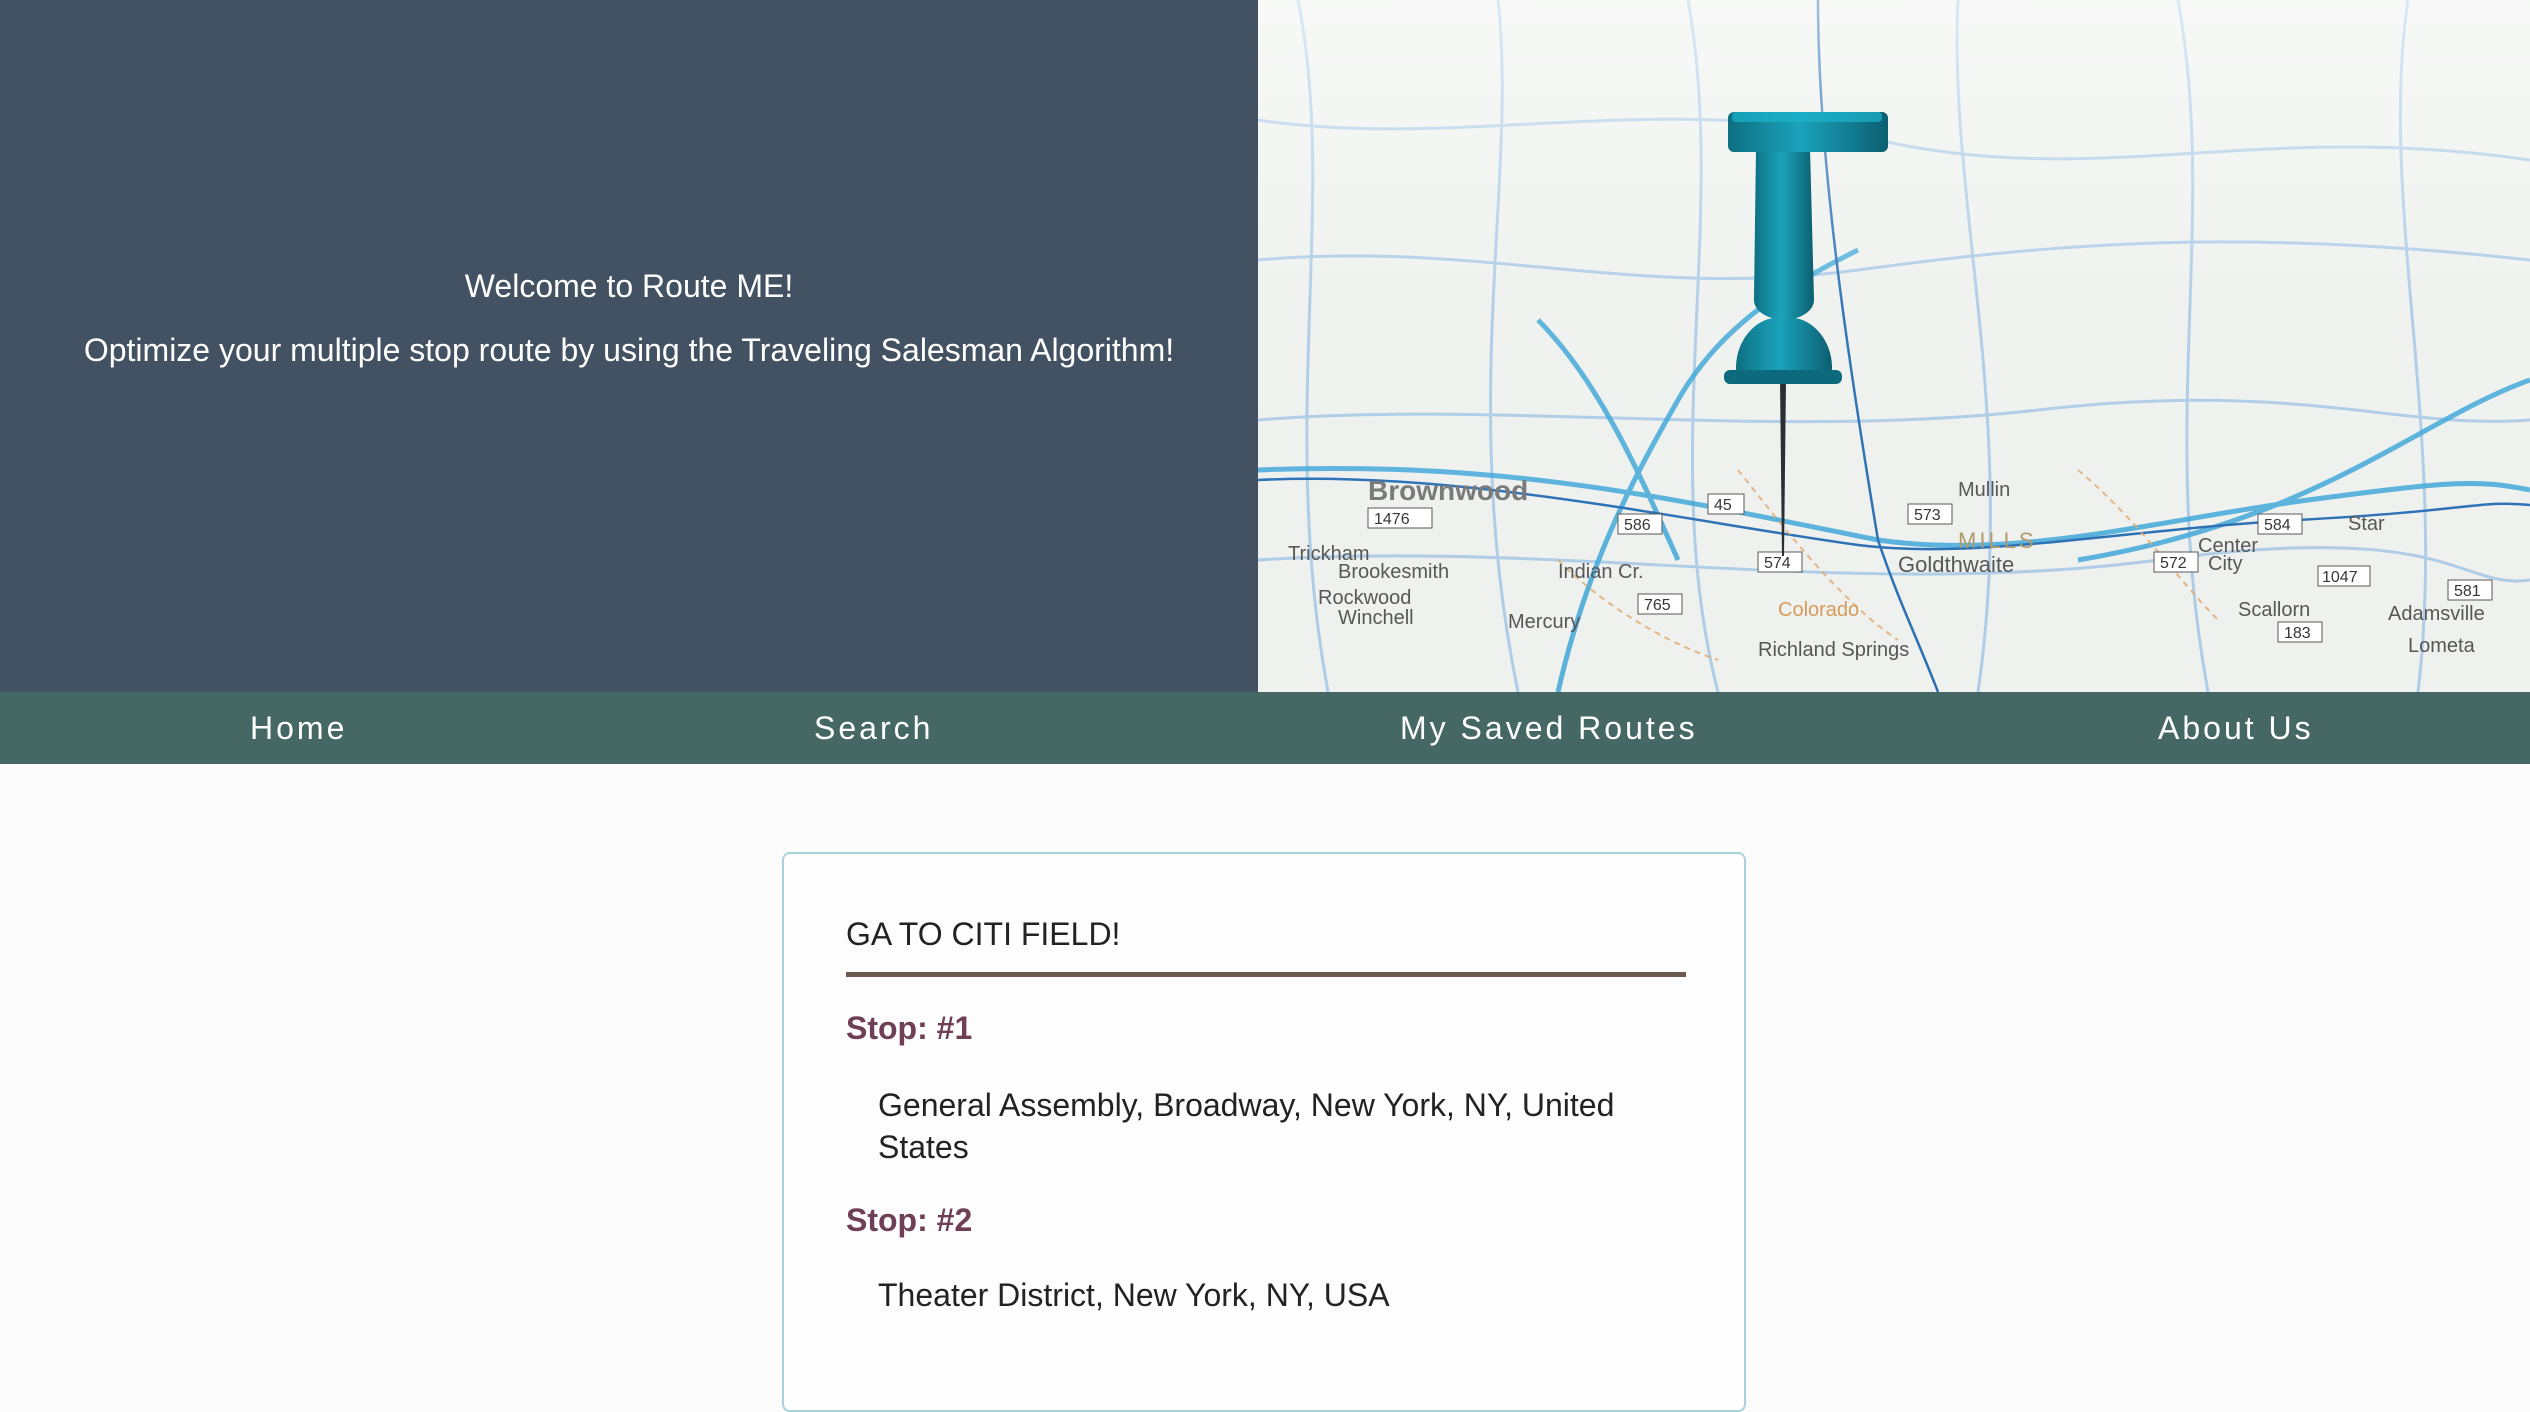 The width and height of the screenshot is (2530, 1412). I want to click on title-divider, so click(1266, 974).